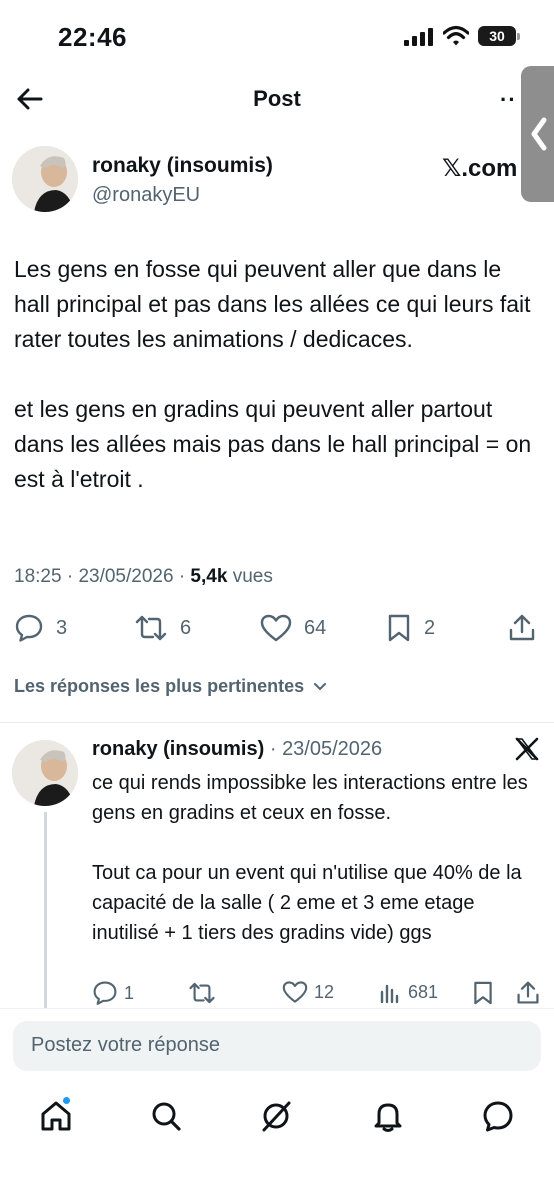  What do you see at coordinates (315, 627) in the screenshot?
I see `like-count: 64` at bounding box center [315, 627].